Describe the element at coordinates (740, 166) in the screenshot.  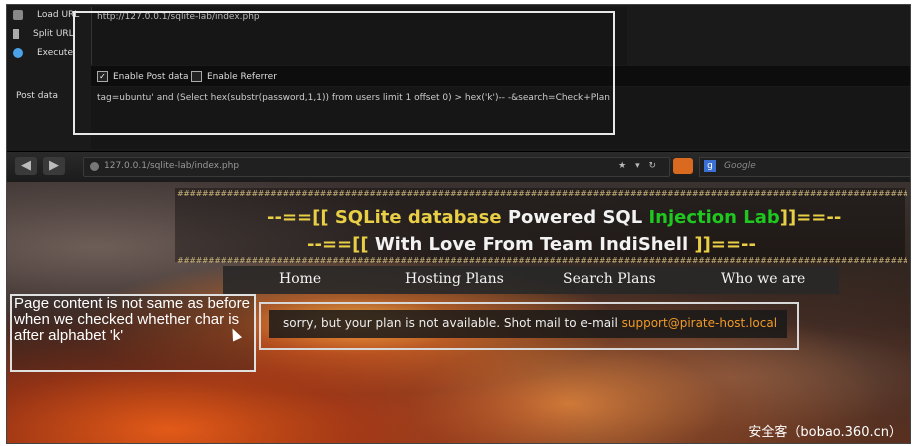
I see `search-placeholder: Google` at that location.